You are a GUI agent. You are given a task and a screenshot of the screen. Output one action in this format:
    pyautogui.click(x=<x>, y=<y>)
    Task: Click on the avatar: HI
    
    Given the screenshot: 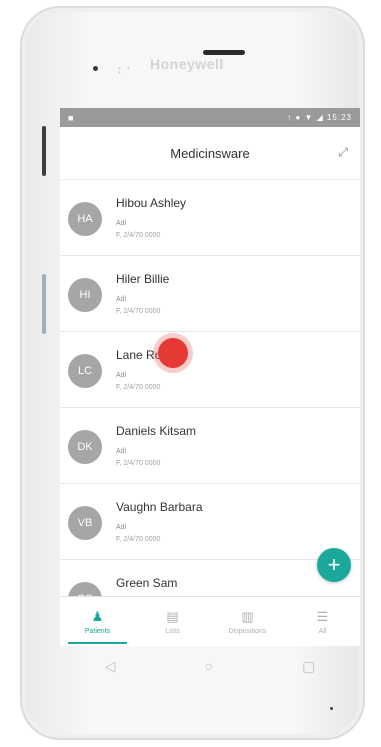 What is the action you would take?
    pyautogui.click(x=85, y=295)
    